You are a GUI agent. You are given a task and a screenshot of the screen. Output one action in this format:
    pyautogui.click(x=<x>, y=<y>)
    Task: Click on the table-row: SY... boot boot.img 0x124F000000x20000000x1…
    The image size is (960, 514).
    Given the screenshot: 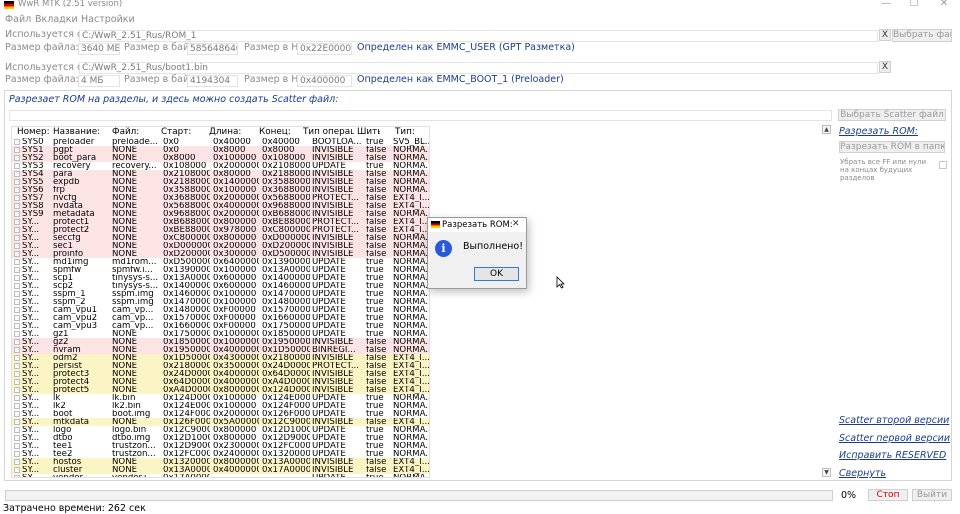 What is the action you would take?
    pyautogui.click(x=220, y=414)
    